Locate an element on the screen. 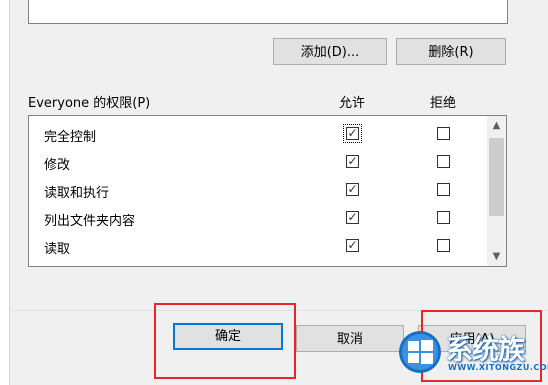  permission-name: 修改 is located at coordinates (57, 165).